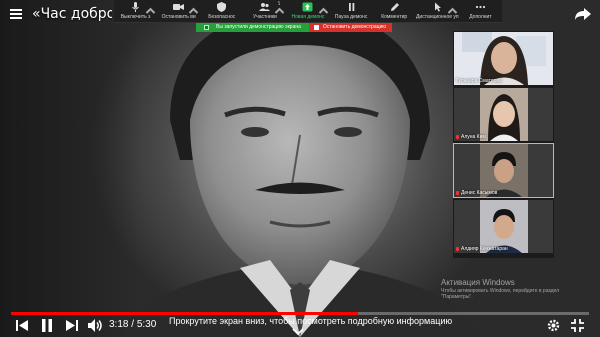 The width and height of the screenshot is (600, 337). I want to click on microphone-icon, so click(135, 7).